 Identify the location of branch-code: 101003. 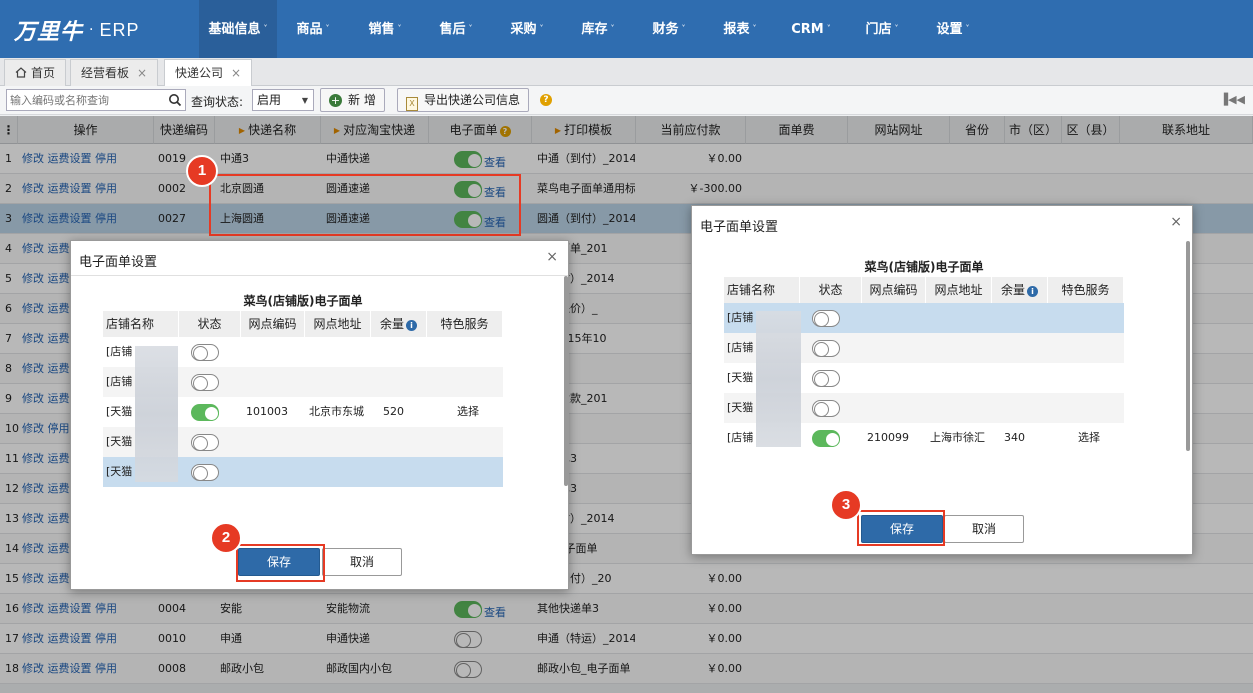
(267, 411).